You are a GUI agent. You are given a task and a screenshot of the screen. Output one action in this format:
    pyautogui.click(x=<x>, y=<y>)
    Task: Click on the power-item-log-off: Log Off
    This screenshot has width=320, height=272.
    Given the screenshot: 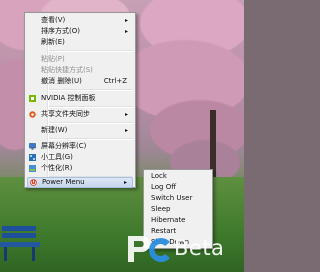 What is the action you would take?
    pyautogui.click(x=178, y=187)
    